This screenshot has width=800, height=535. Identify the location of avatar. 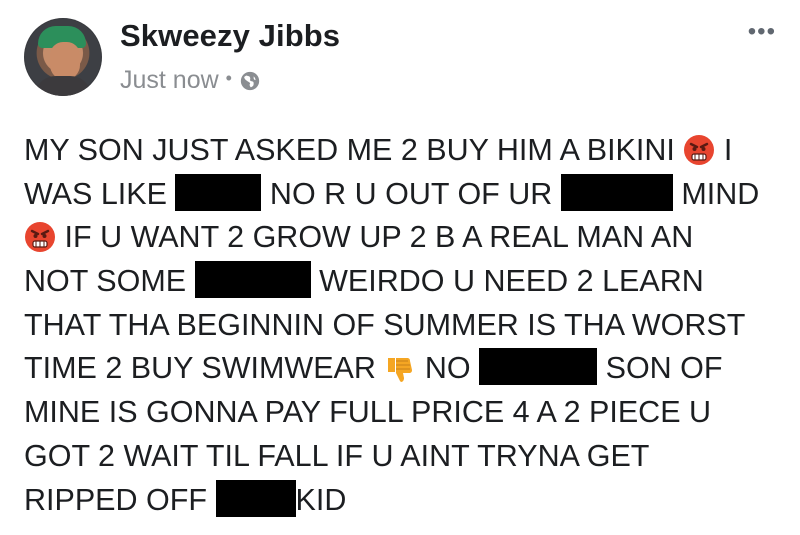
(63, 57).